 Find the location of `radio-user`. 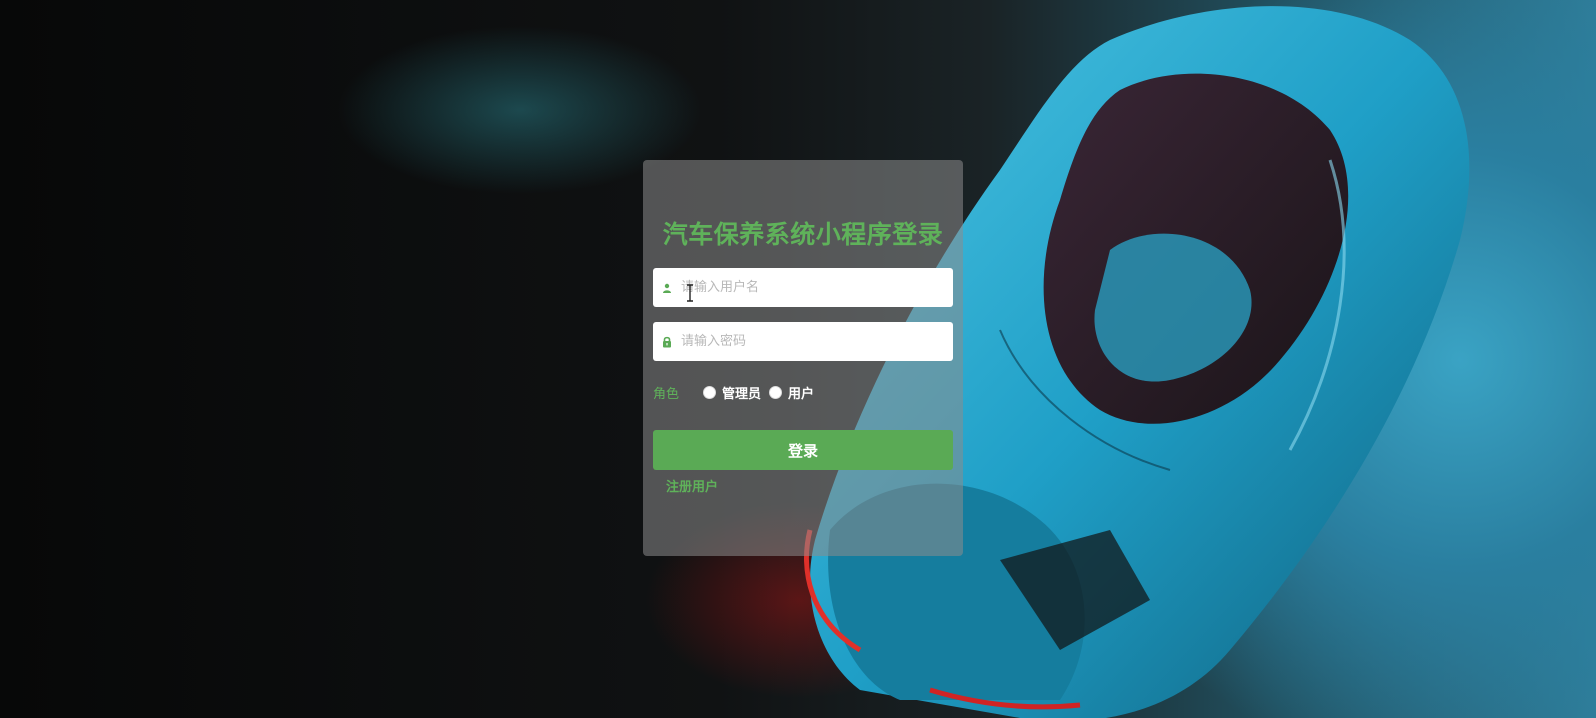

radio-user is located at coordinates (776, 392).